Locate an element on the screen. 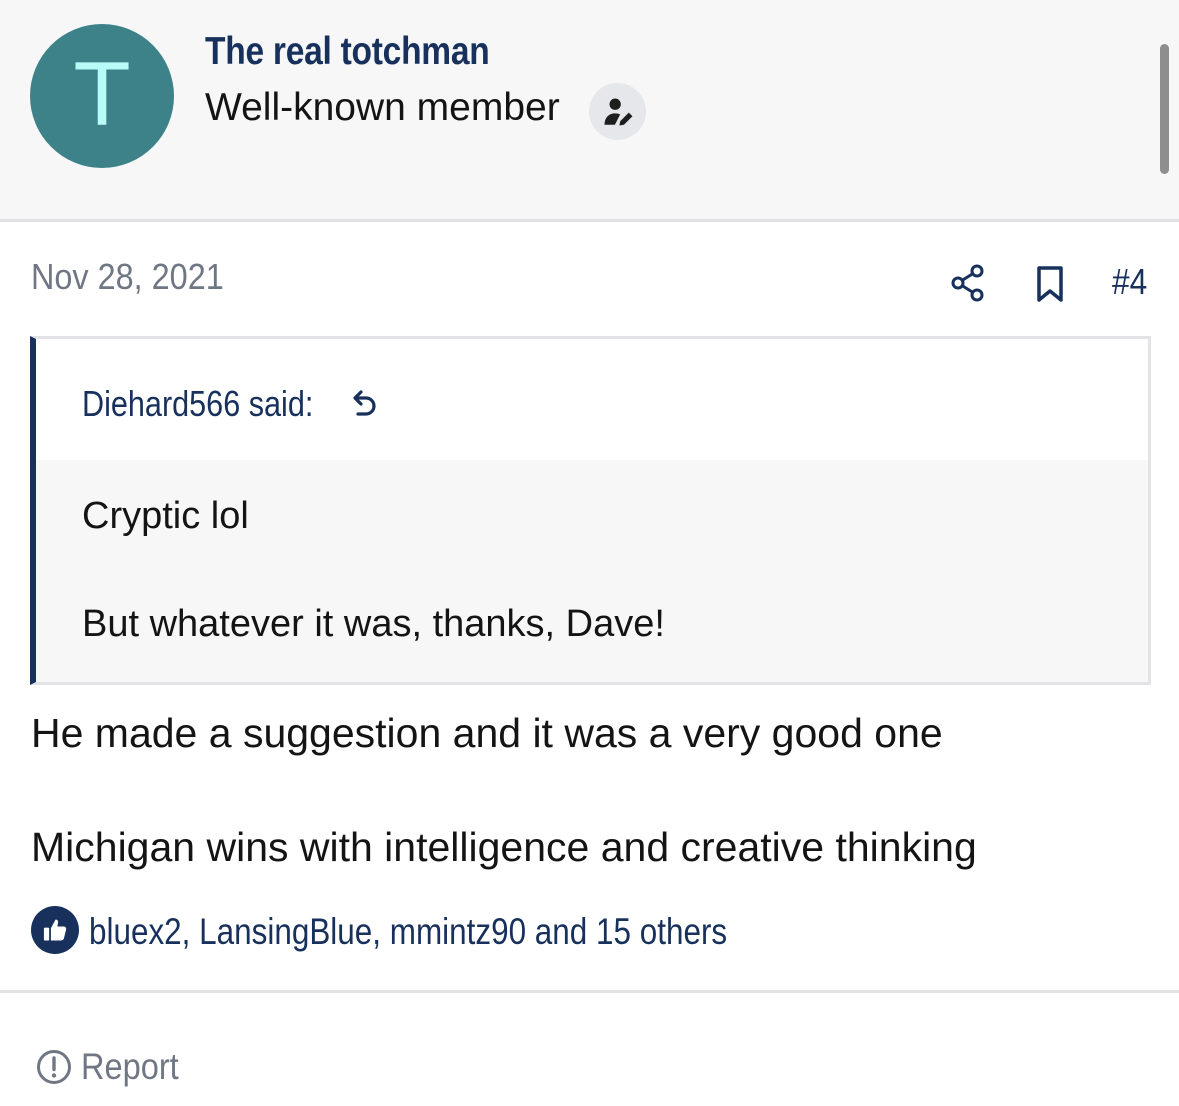 Image resolution: width=1179 pixels, height=1106 pixels. divider is located at coordinates (589, 991).